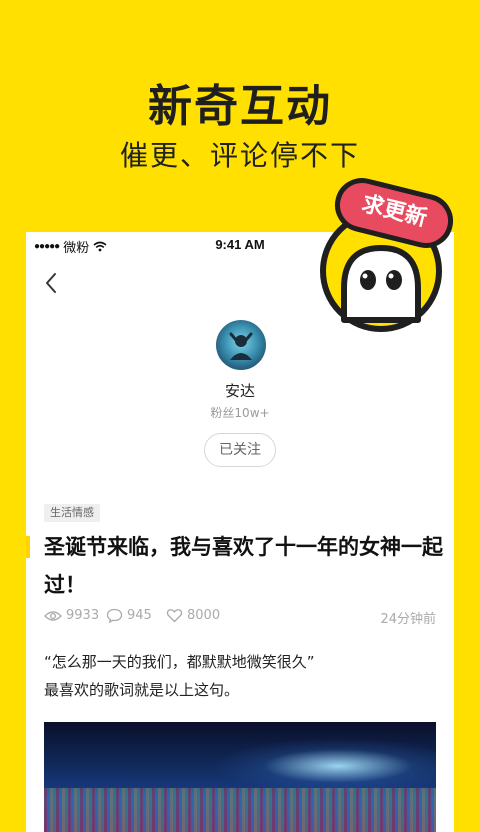  Describe the element at coordinates (142, 690) in the screenshot. I see `article-paragraph: 最喜欢的歌词就是以上这句。` at that location.